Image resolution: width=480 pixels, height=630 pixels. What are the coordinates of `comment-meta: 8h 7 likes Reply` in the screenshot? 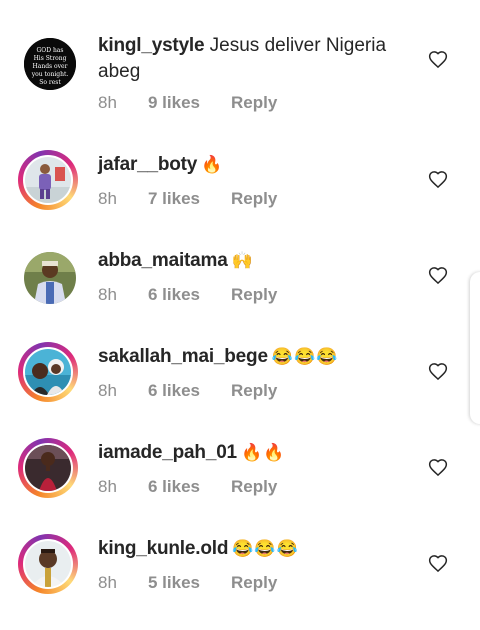 It's located at (187, 199).